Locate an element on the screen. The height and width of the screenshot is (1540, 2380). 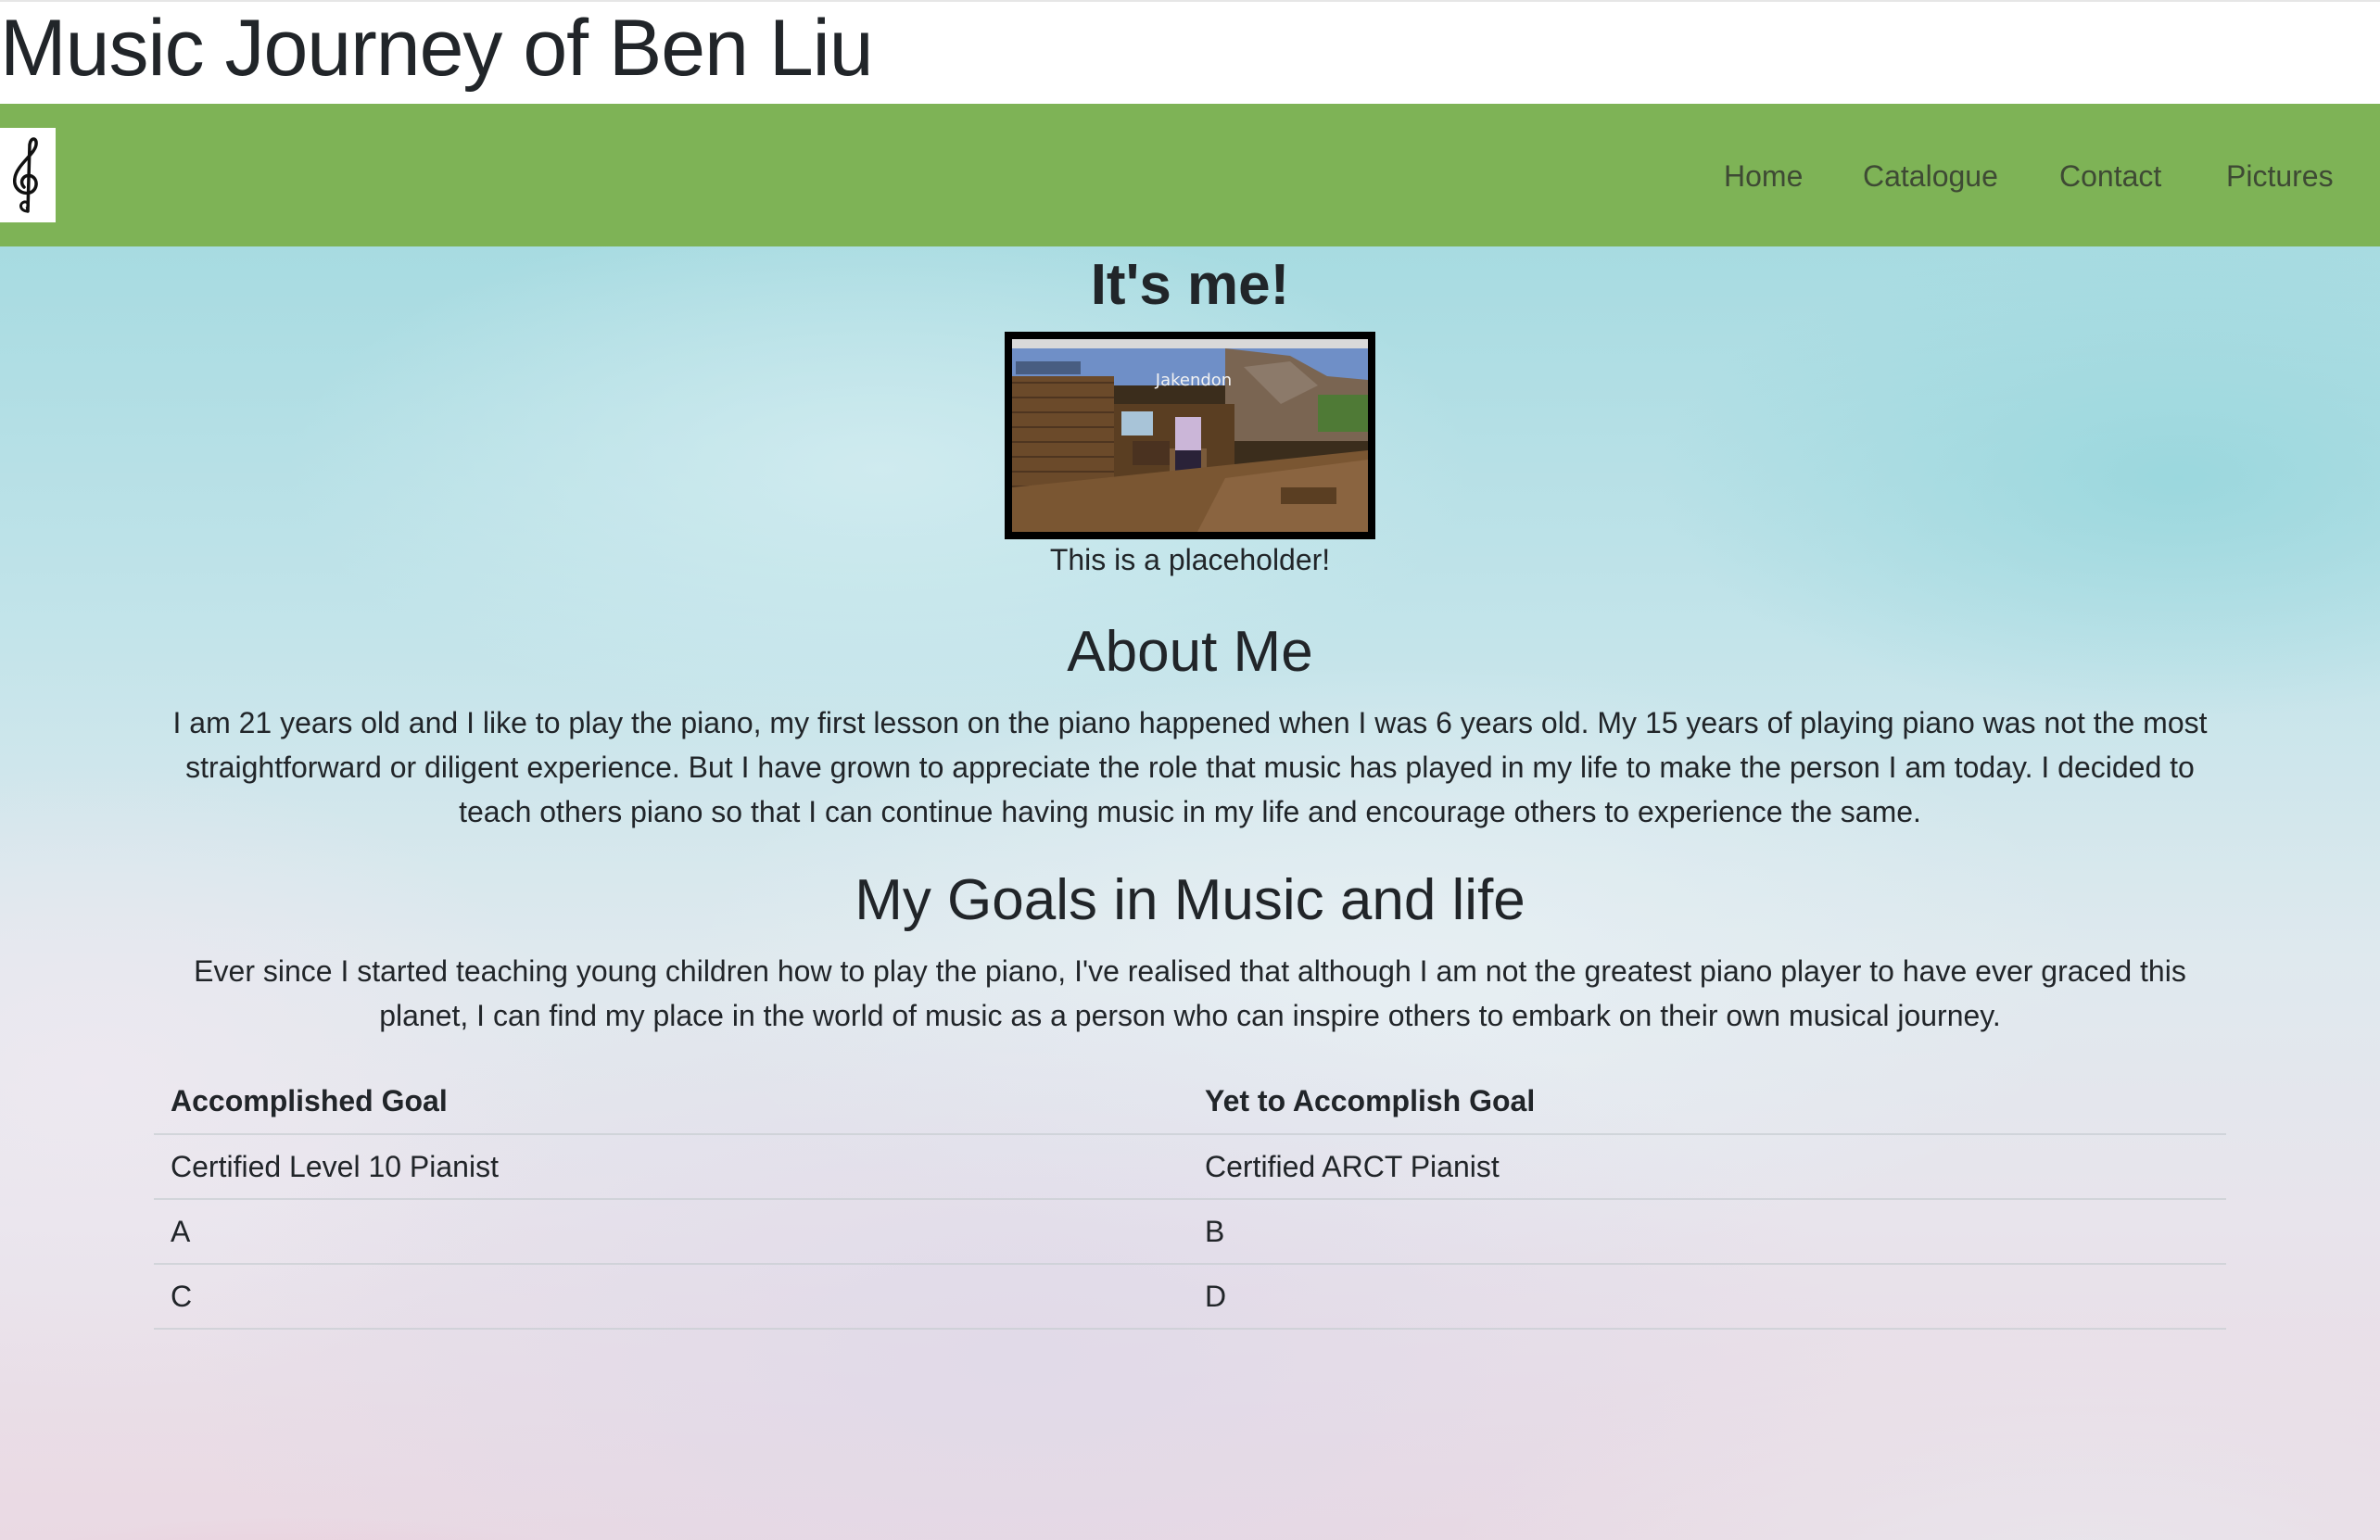
photo-caption: This is a placeholder! is located at coordinates (1190, 559).